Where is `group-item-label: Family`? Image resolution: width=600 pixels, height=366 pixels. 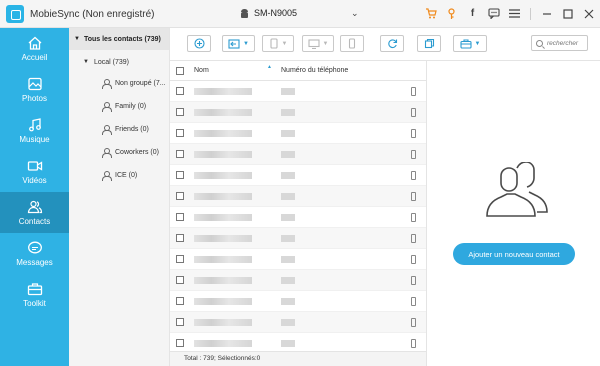
group-item-label: Family is located at coordinates (125, 106).